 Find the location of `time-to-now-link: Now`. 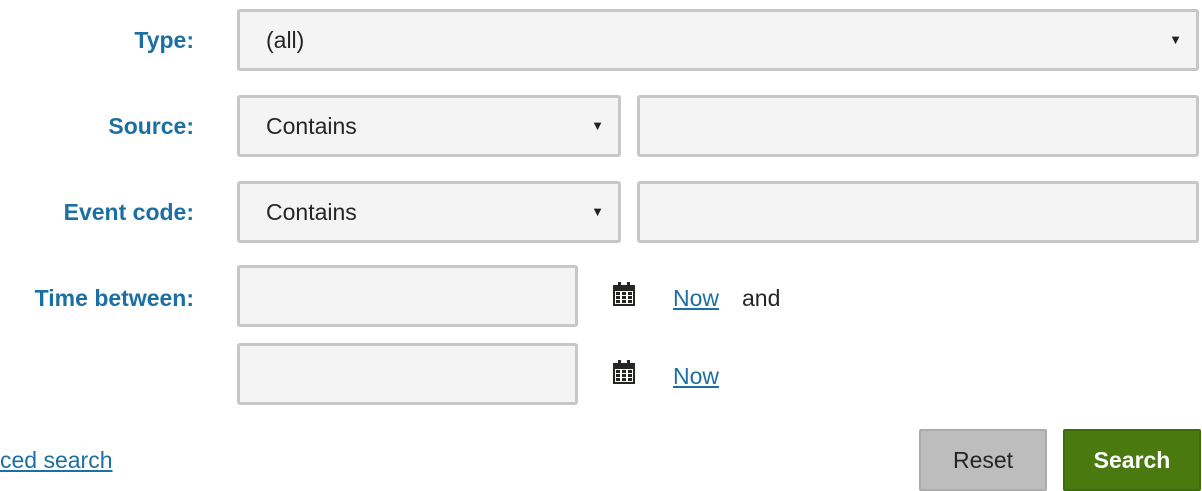

time-to-now-link: Now is located at coordinates (696, 376).